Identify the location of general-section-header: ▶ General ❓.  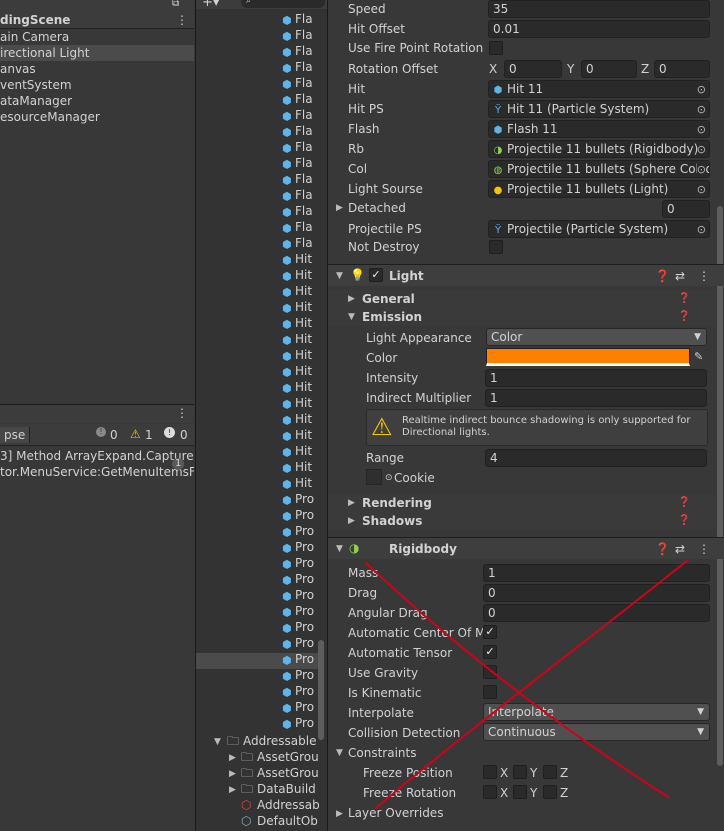
(522, 299).